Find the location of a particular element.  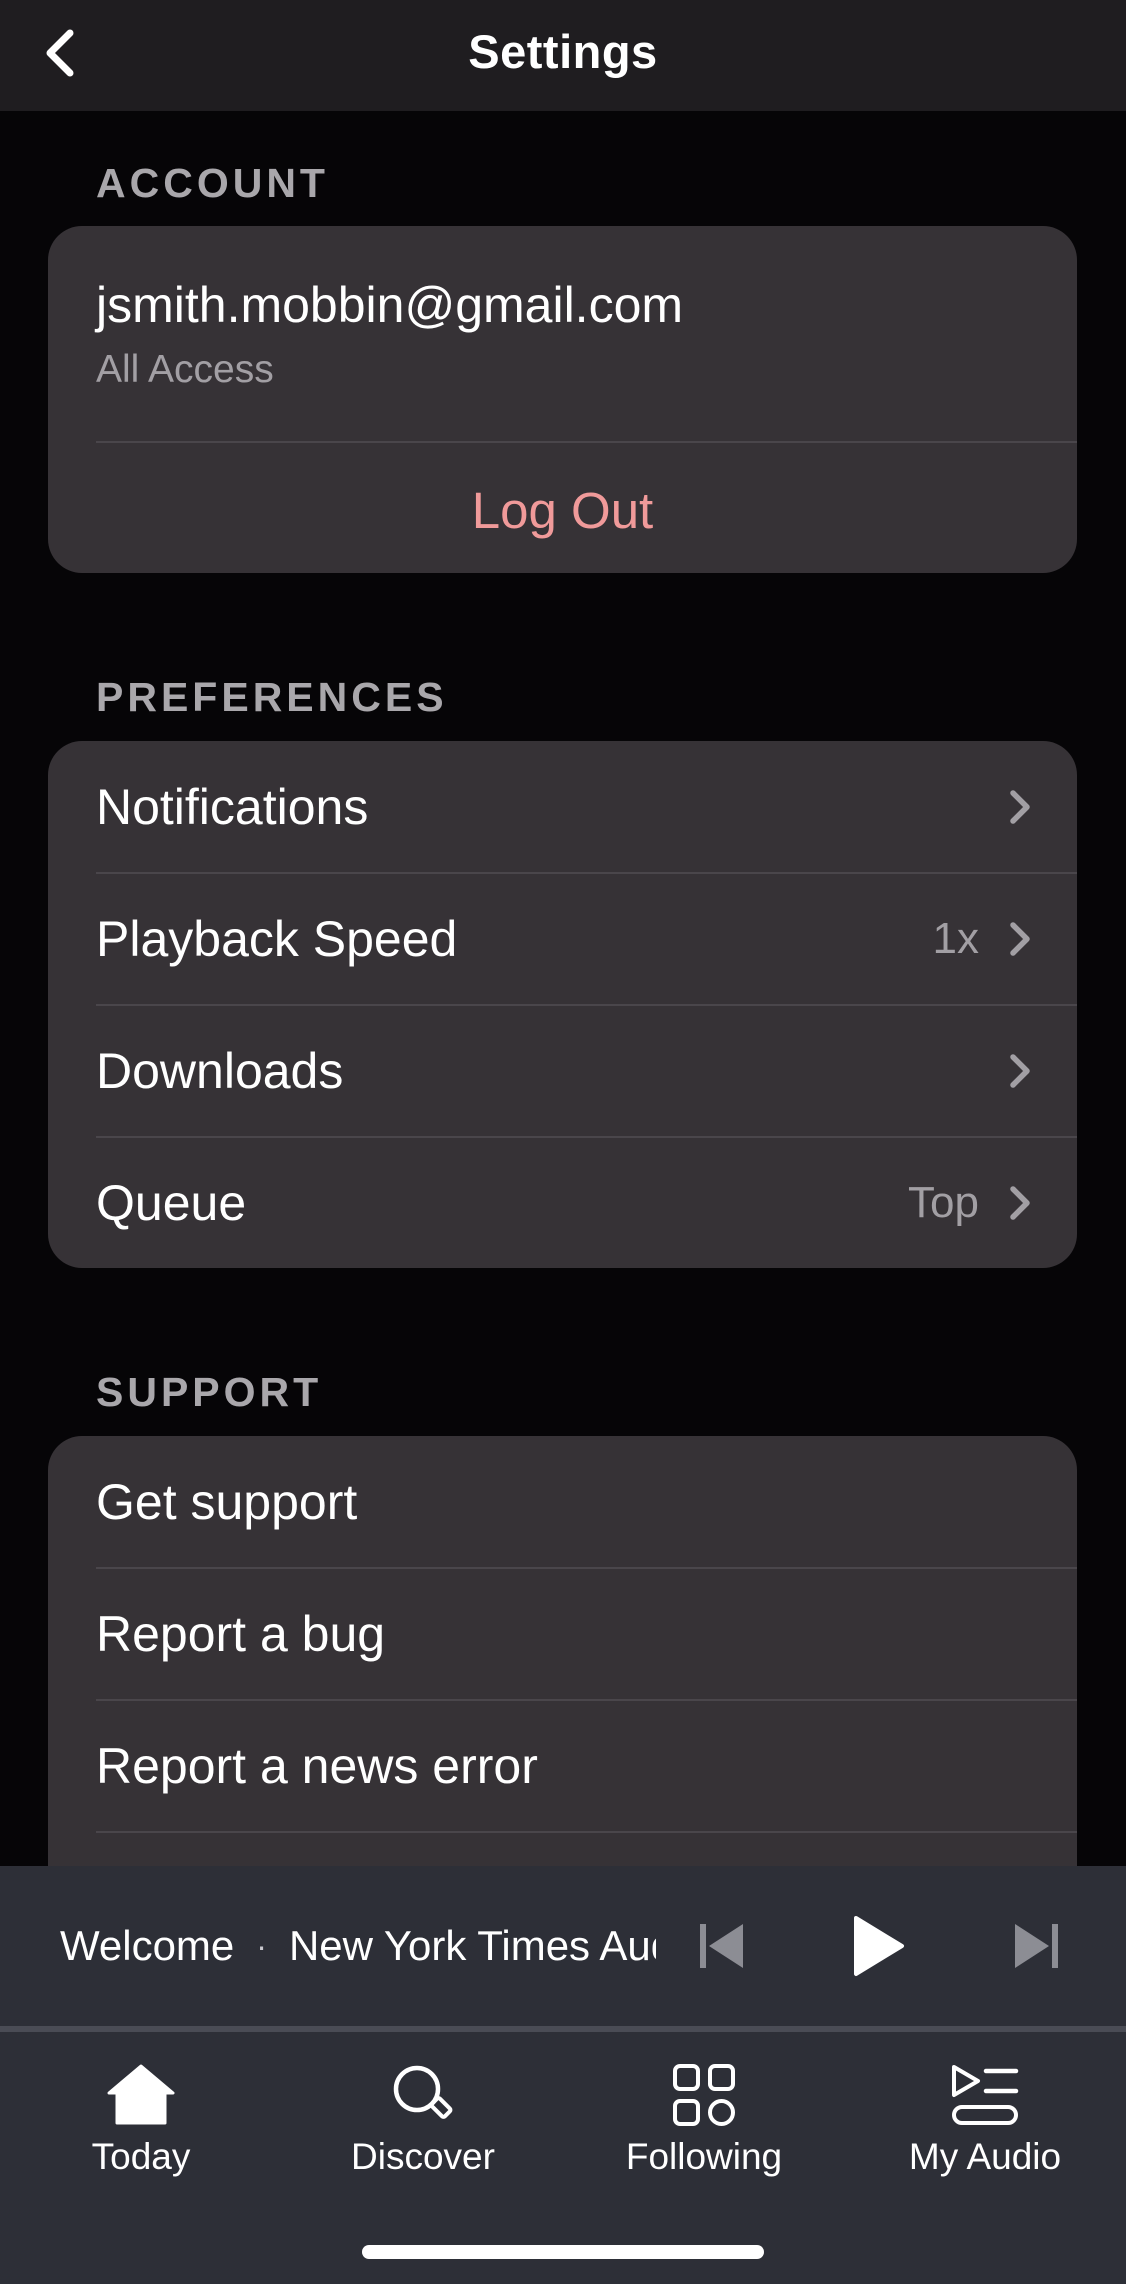

skip-forward-icon is located at coordinates (1036, 1946).